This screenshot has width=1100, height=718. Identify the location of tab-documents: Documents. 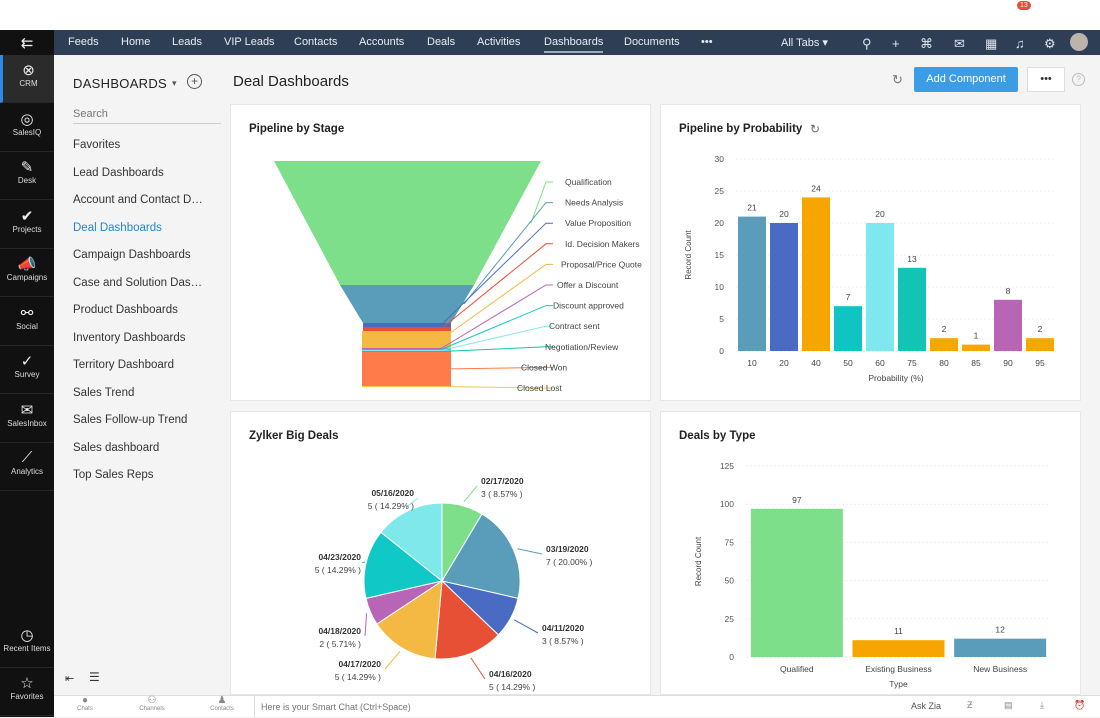
(652, 42).